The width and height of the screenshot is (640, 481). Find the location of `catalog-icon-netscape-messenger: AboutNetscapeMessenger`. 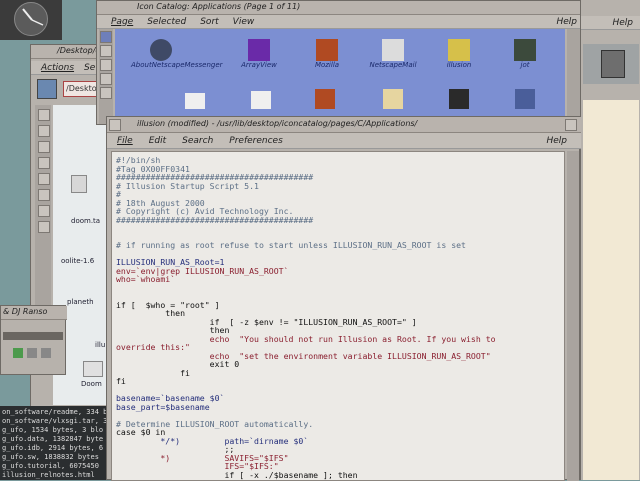

catalog-icon-netscape-messenger: AboutNetscapeMessenger is located at coordinates (177, 54).